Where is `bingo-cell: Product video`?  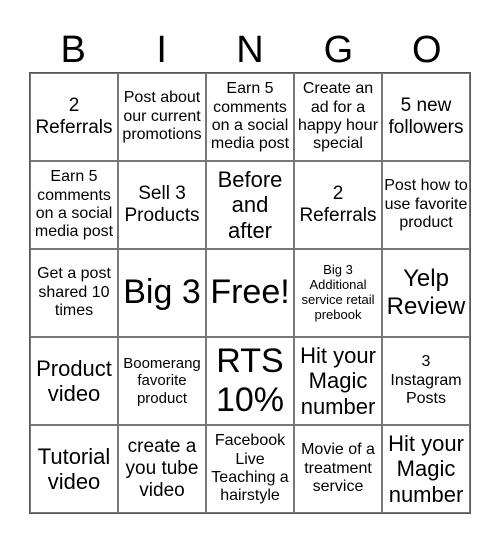
bingo-cell: Product video is located at coordinates (74, 381).